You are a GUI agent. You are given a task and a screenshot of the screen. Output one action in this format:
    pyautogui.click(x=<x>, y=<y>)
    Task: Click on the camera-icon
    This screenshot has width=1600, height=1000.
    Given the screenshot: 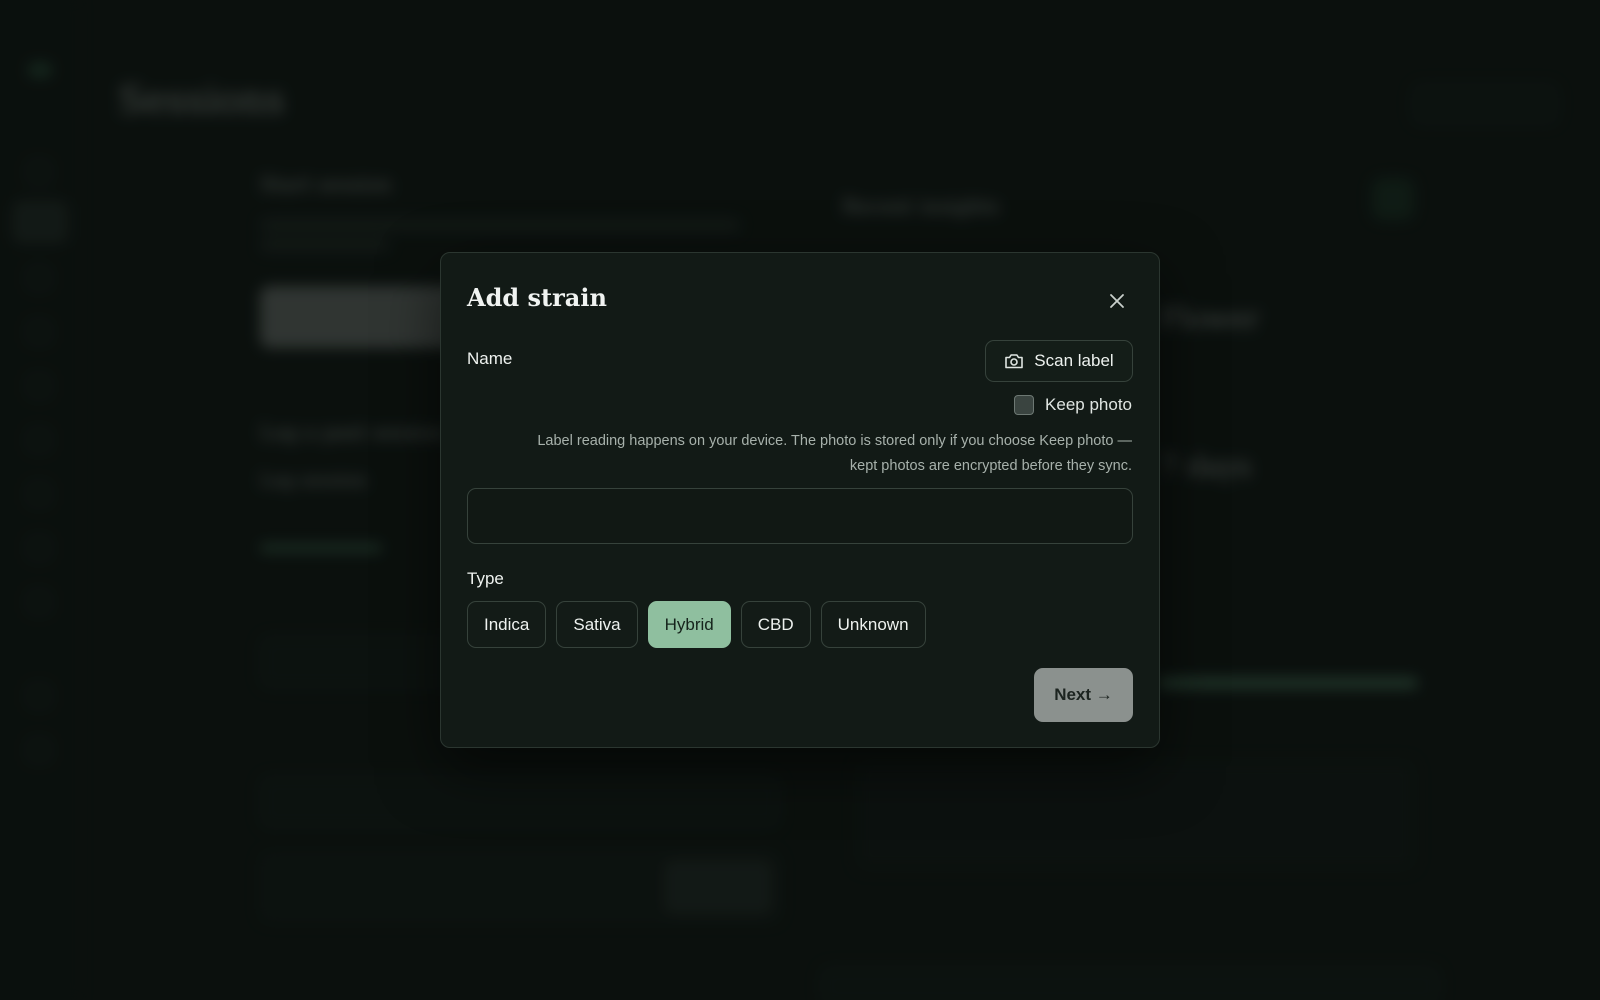 What is the action you would take?
    pyautogui.click(x=1014, y=361)
    